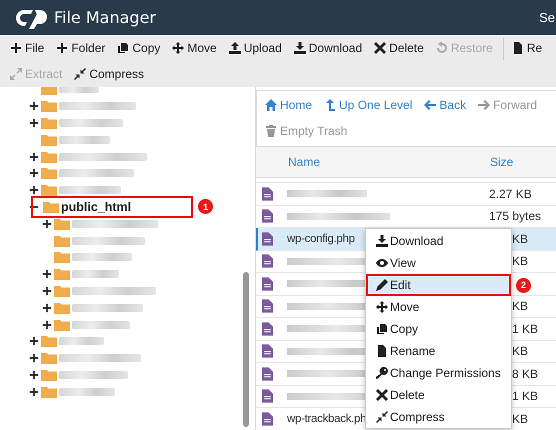  What do you see at coordinates (140, 48) in the screenshot?
I see `toolbar-button: Copy` at bounding box center [140, 48].